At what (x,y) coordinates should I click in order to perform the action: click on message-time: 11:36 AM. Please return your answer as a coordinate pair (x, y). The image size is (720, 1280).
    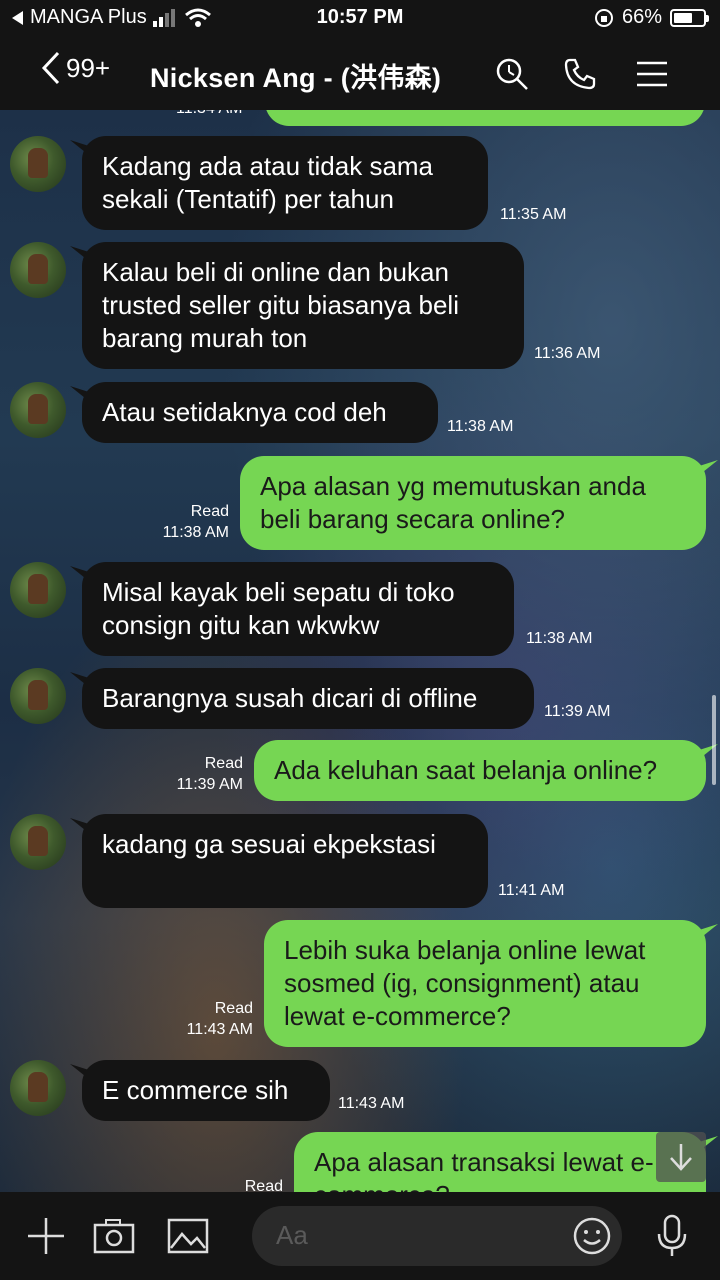
    Looking at the image, I should click on (567, 353).